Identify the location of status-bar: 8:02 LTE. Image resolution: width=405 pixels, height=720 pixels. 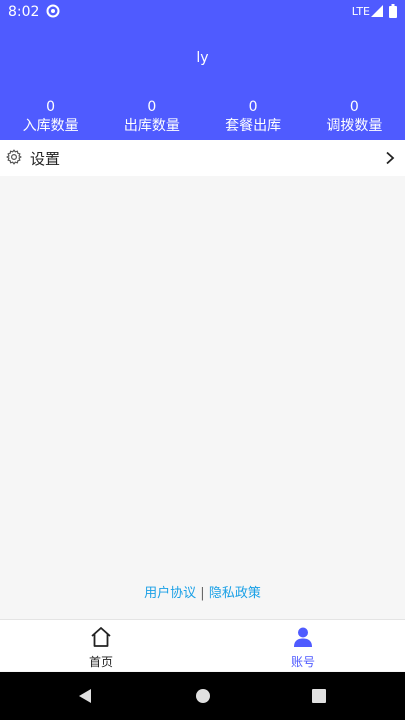
(202, 12).